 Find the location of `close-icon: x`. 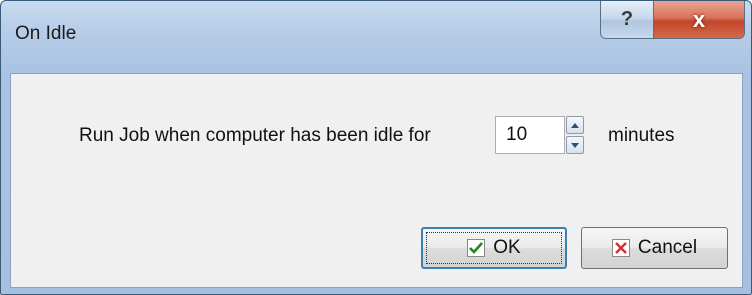

close-icon: x is located at coordinates (699, 19).